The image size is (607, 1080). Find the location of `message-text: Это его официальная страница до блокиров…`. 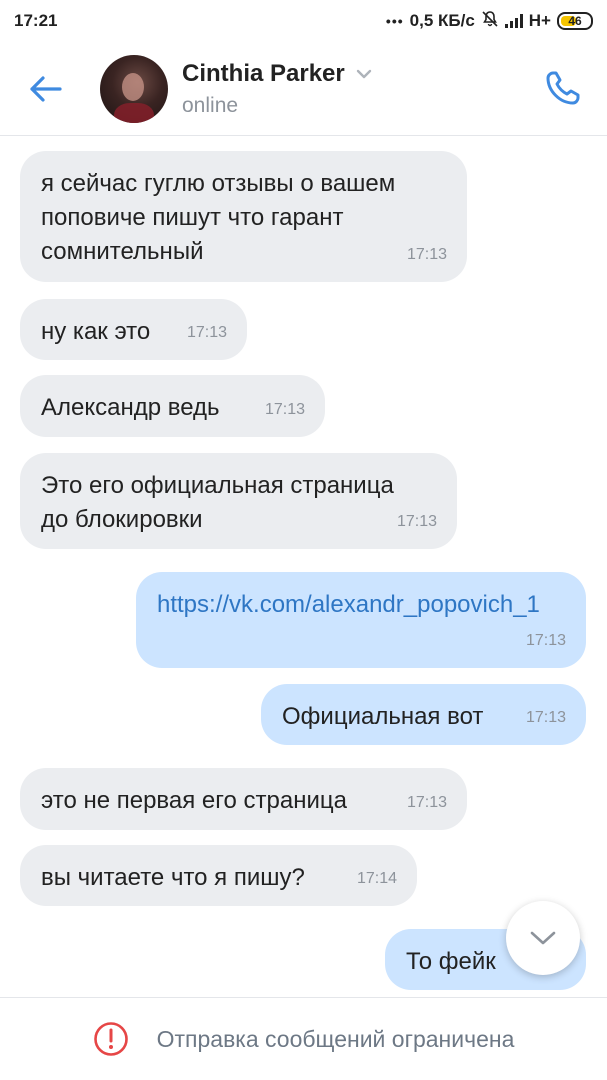

message-text: Это его официальная страница до блокиров… is located at coordinates (217, 502).